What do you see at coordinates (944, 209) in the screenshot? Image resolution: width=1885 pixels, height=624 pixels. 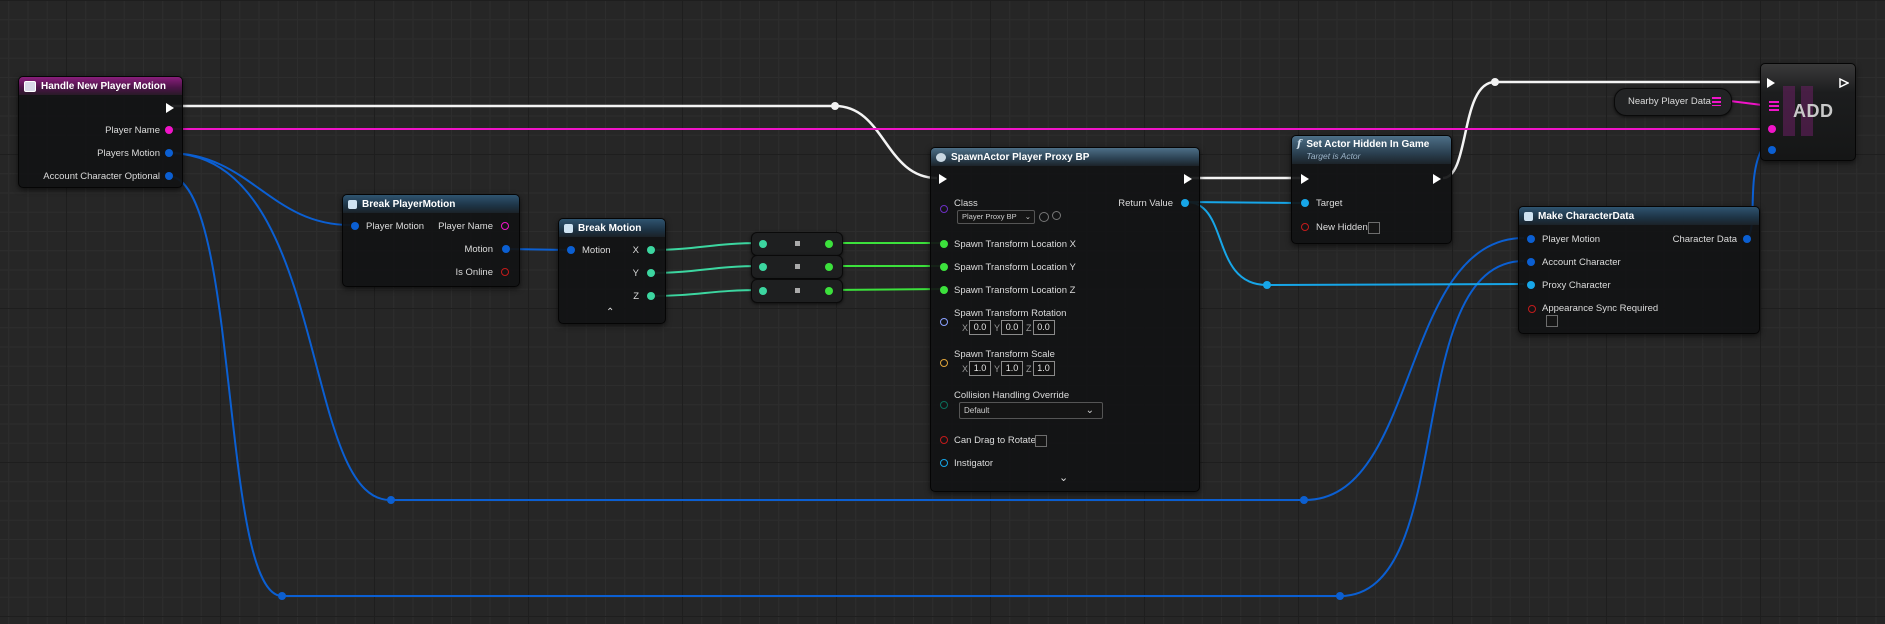 I see `class-input-pin` at bounding box center [944, 209].